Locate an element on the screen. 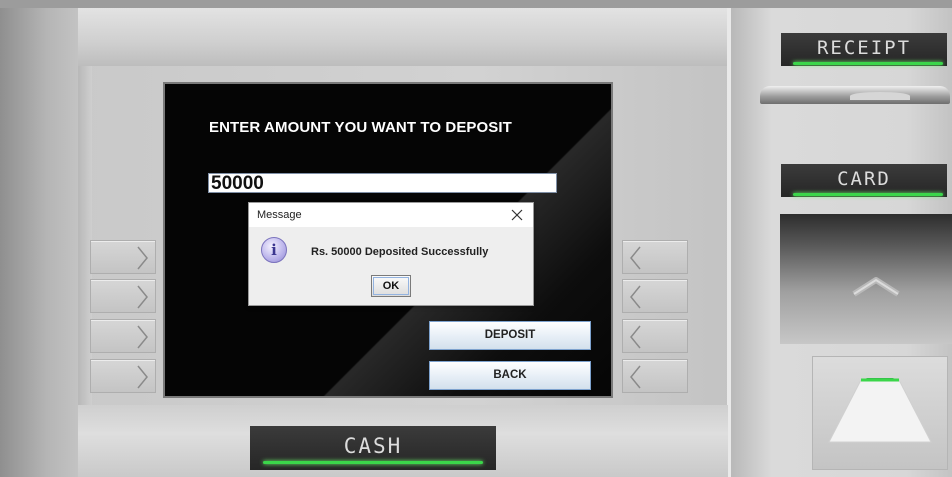 The height and width of the screenshot is (477, 952). deposit-button: DEPOSIT is located at coordinates (510, 335).